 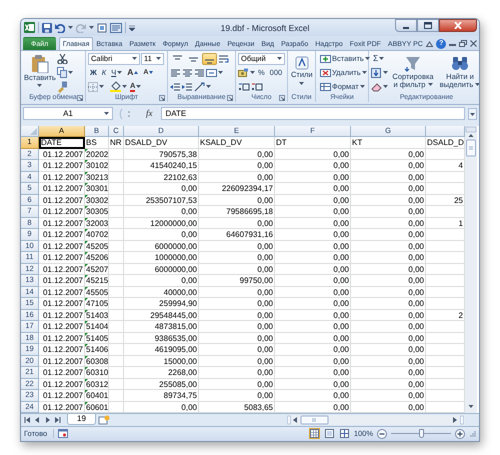 I want to click on close-button, so click(x=458, y=25).